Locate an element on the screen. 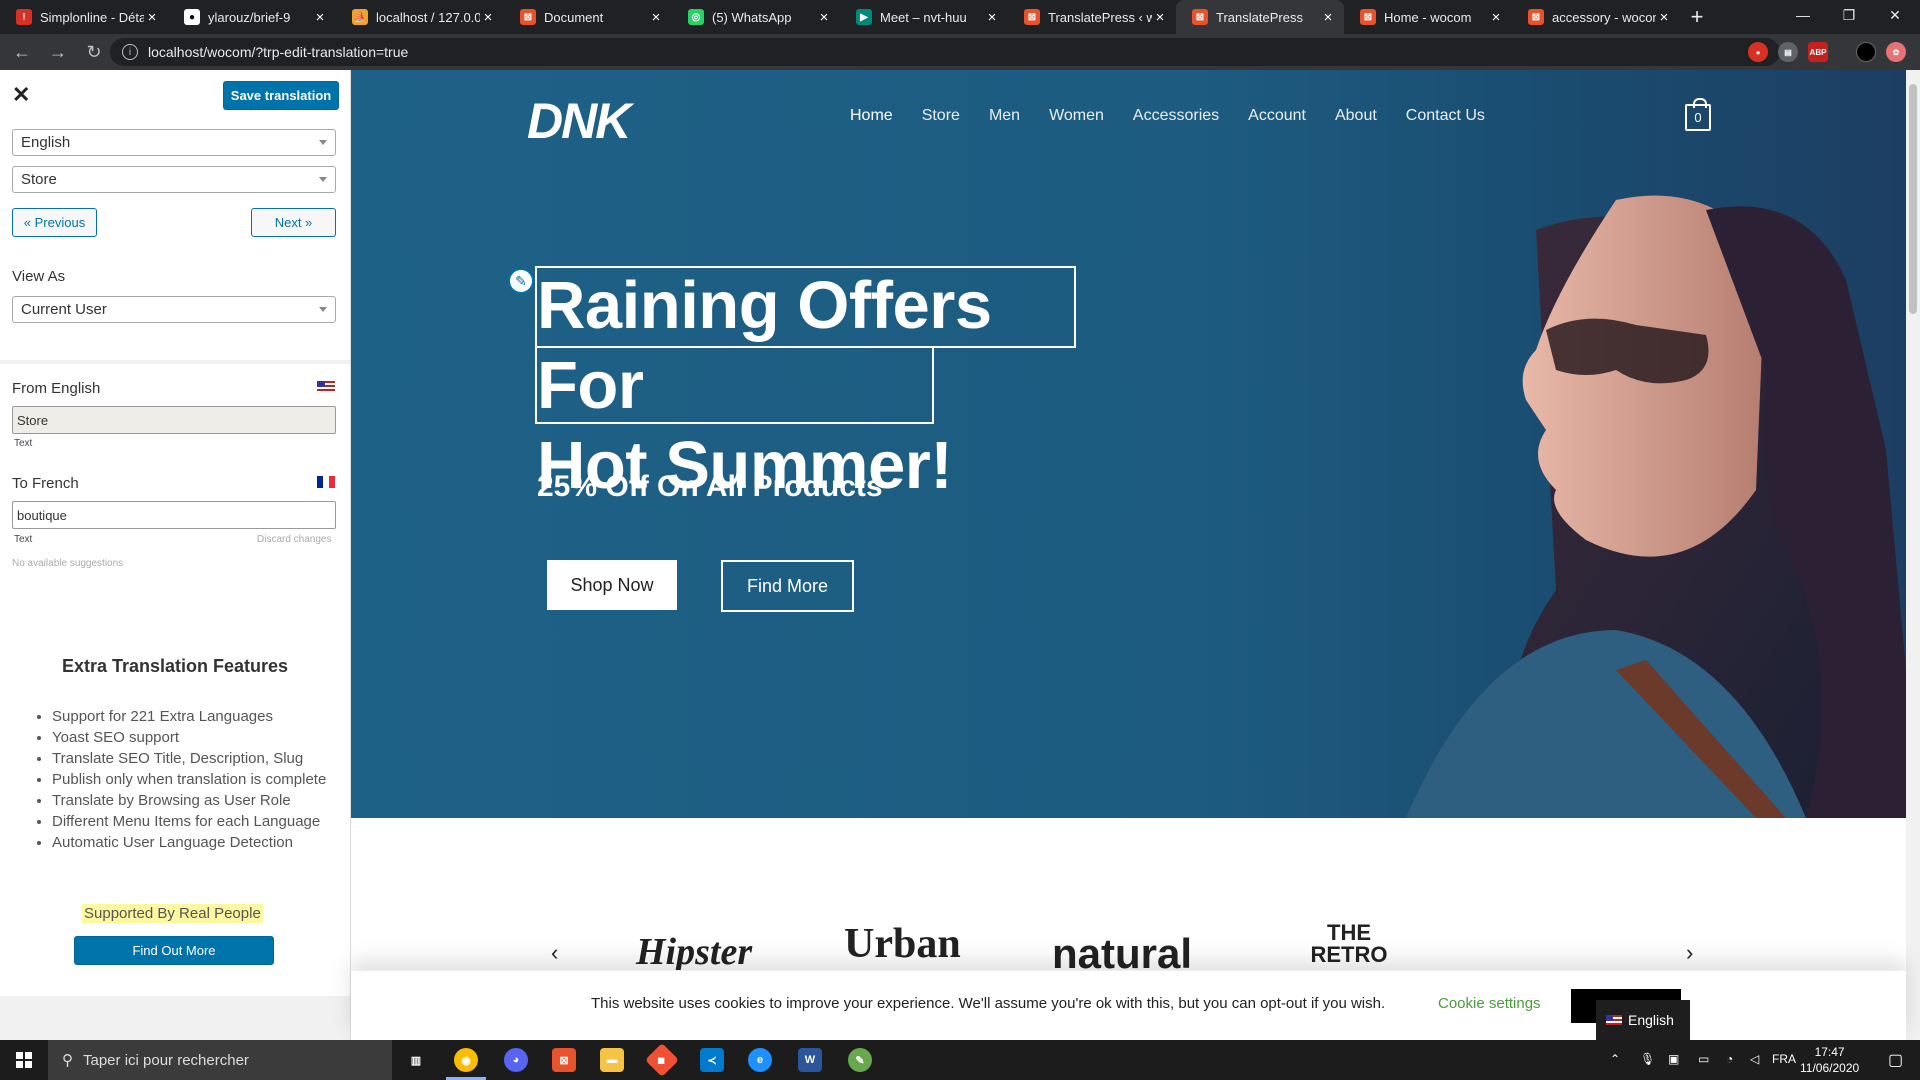 Image resolution: width=1920 pixels, height=1080 pixels. scrollbar-thumb is located at coordinates (1913, 199).